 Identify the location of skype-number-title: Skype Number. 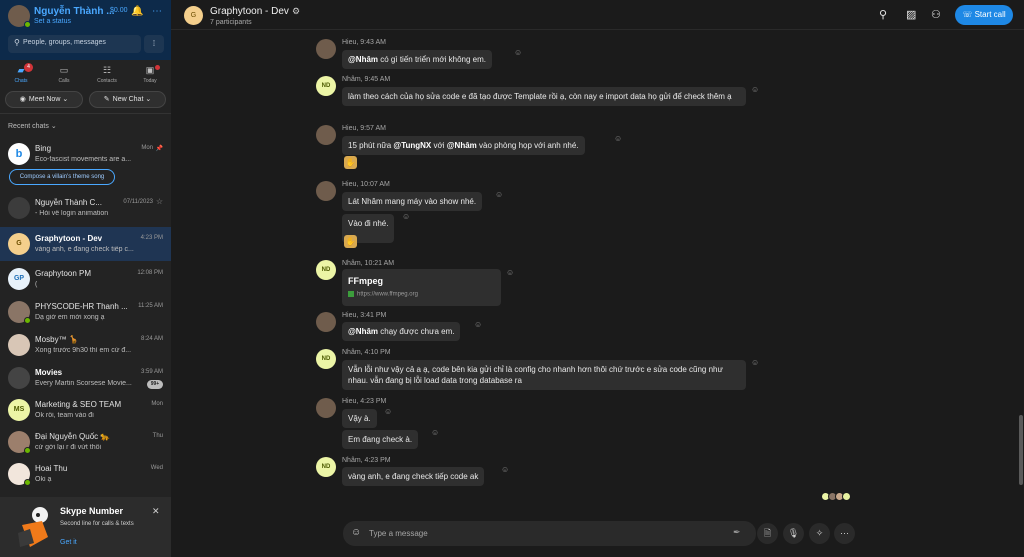
(92, 511).